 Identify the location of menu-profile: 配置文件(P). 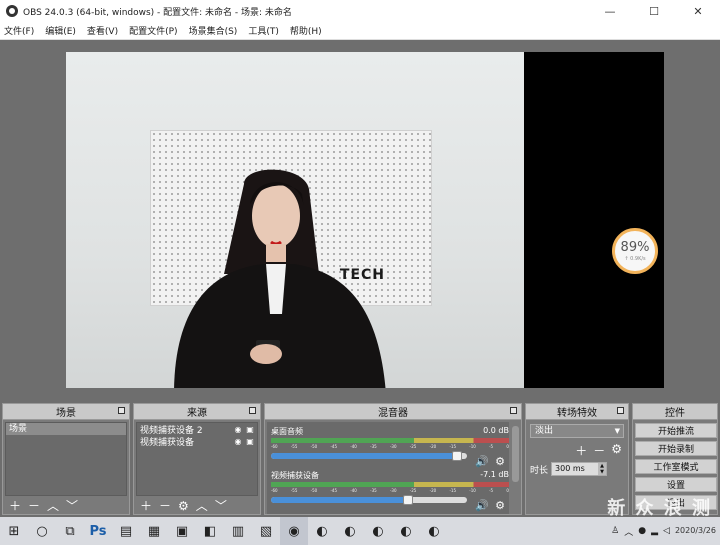
(153, 30).